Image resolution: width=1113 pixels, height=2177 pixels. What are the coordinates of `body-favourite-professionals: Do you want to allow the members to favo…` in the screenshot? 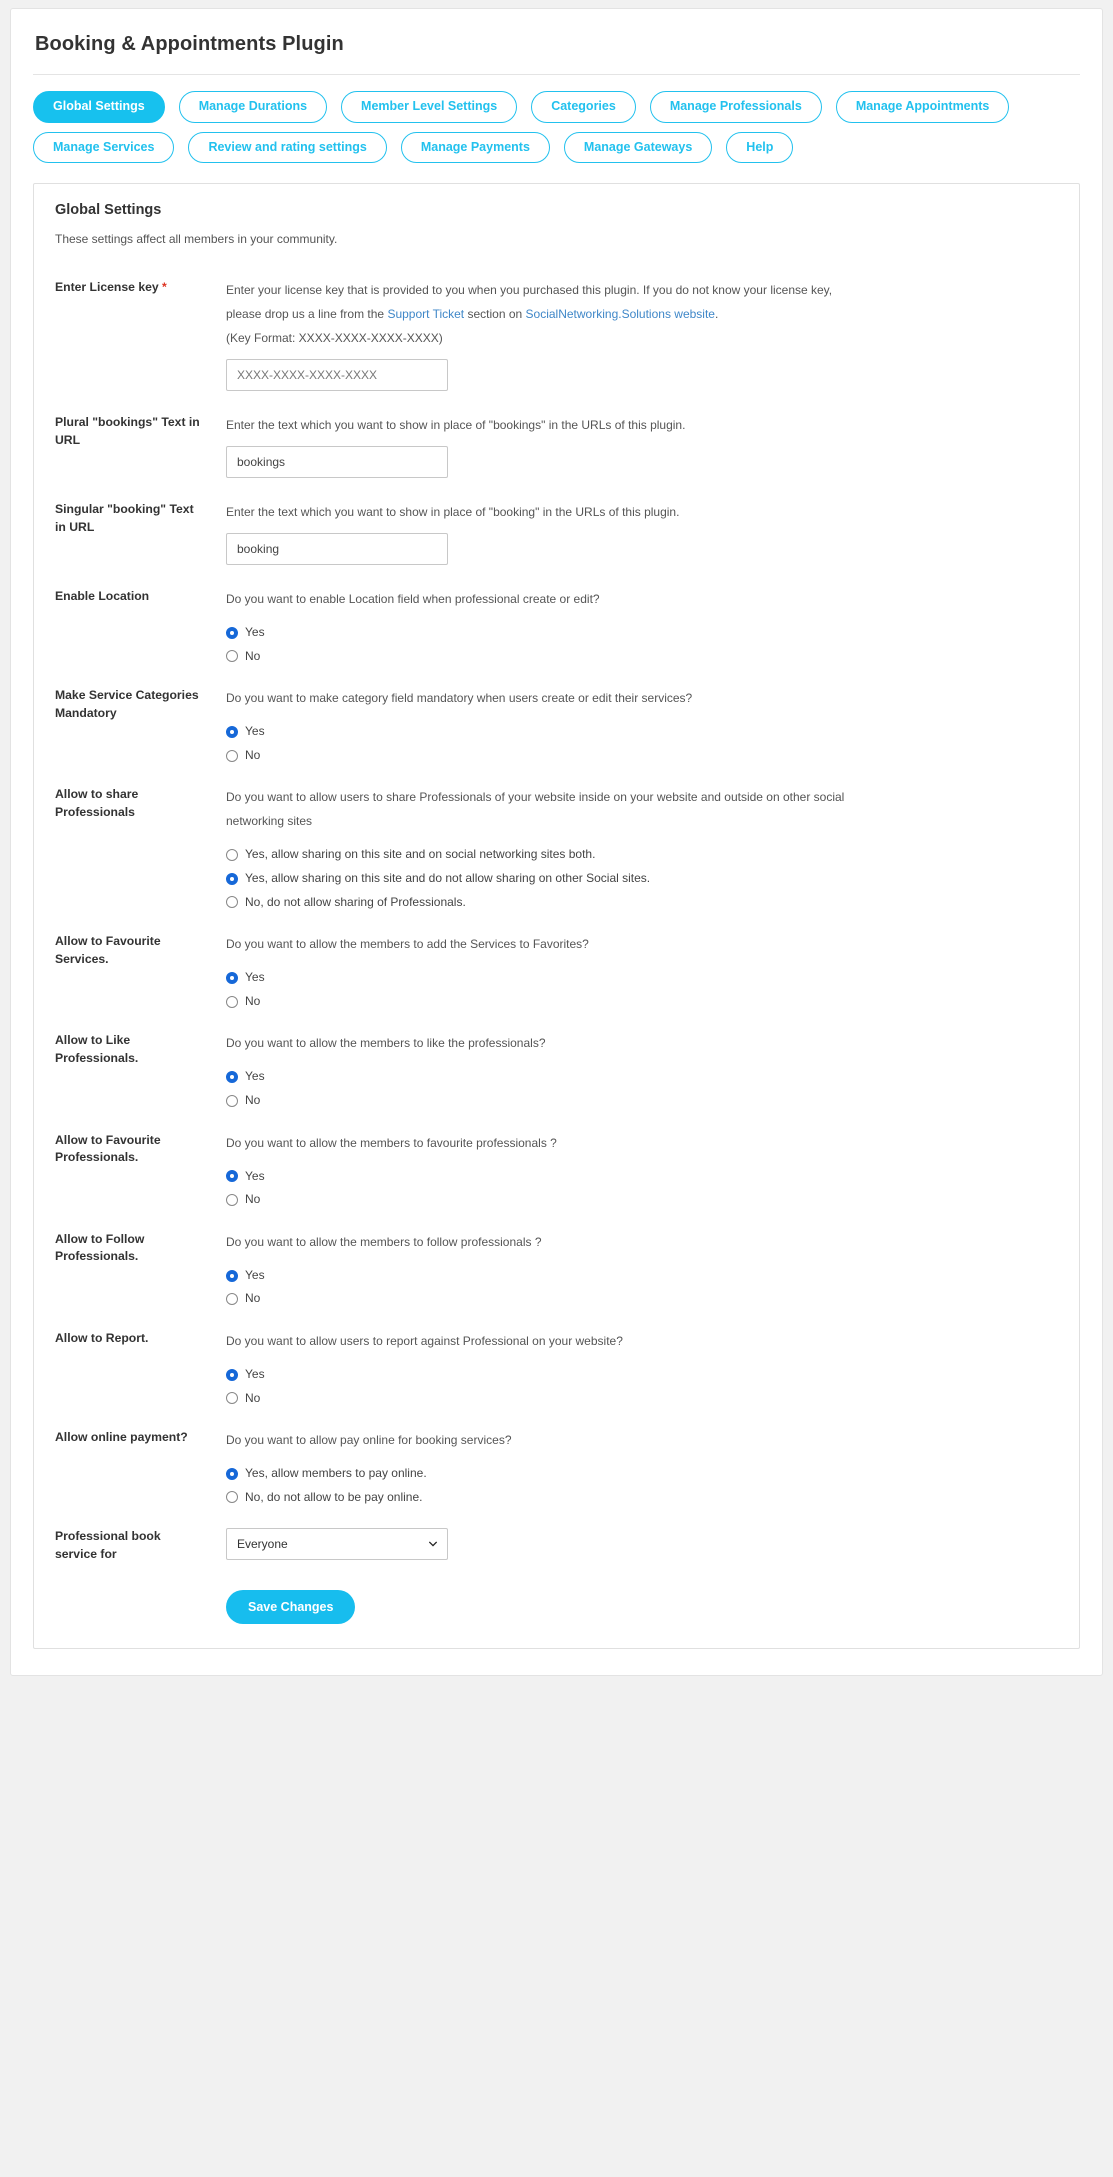 It's located at (631, 1169).